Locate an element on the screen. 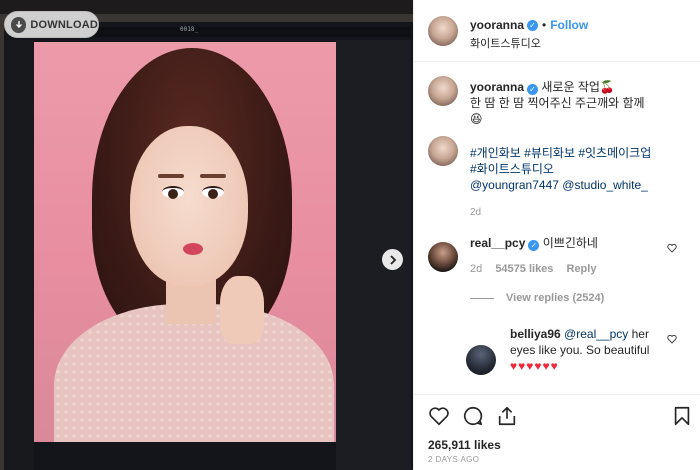 Image resolution: width=700 pixels, height=470 pixels. portrait-face is located at coordinates (189, 206).